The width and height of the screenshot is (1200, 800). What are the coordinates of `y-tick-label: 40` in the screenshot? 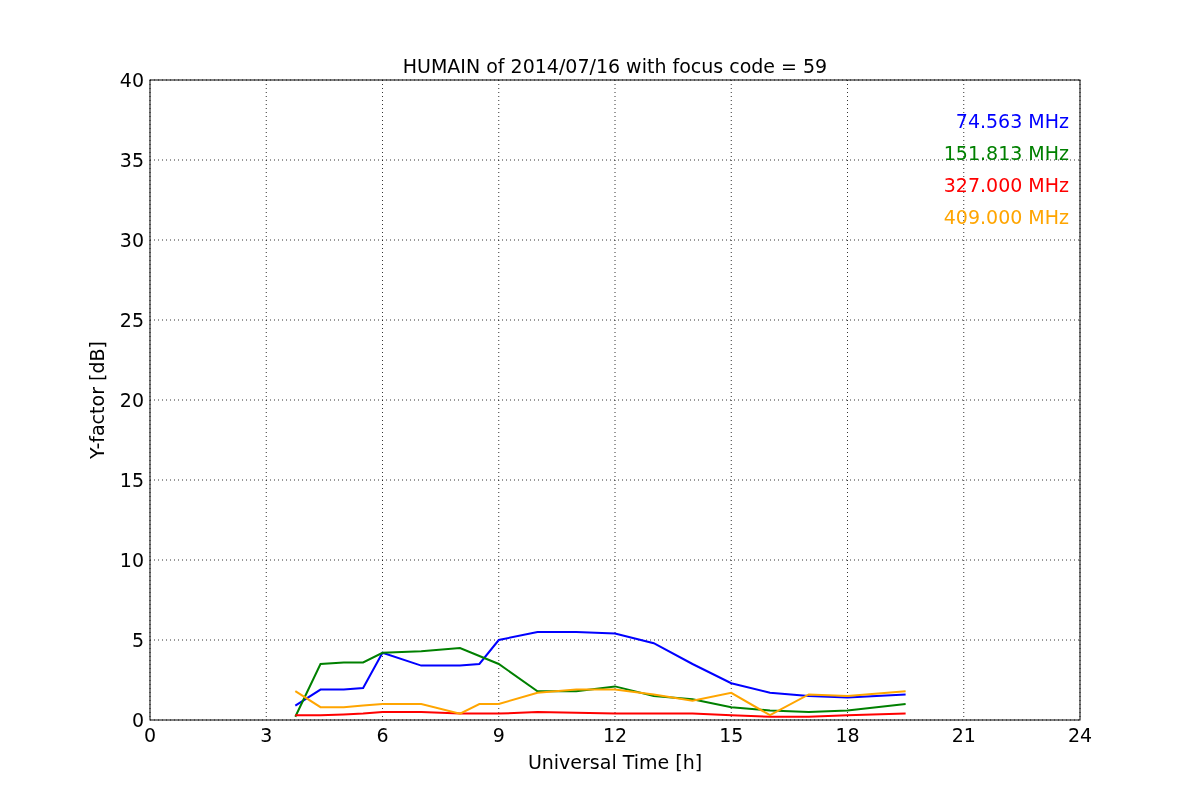 It's located at (131, 80).